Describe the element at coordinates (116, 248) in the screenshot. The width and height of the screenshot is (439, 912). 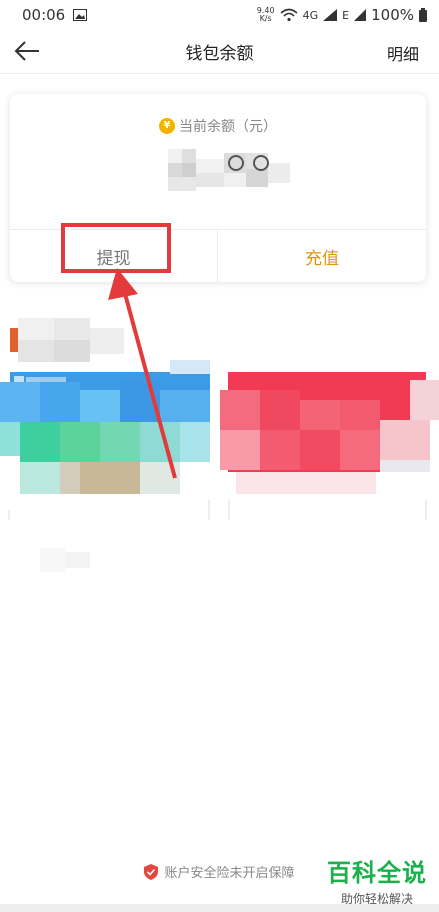
I see `withdraw-highlight-box` at that location.